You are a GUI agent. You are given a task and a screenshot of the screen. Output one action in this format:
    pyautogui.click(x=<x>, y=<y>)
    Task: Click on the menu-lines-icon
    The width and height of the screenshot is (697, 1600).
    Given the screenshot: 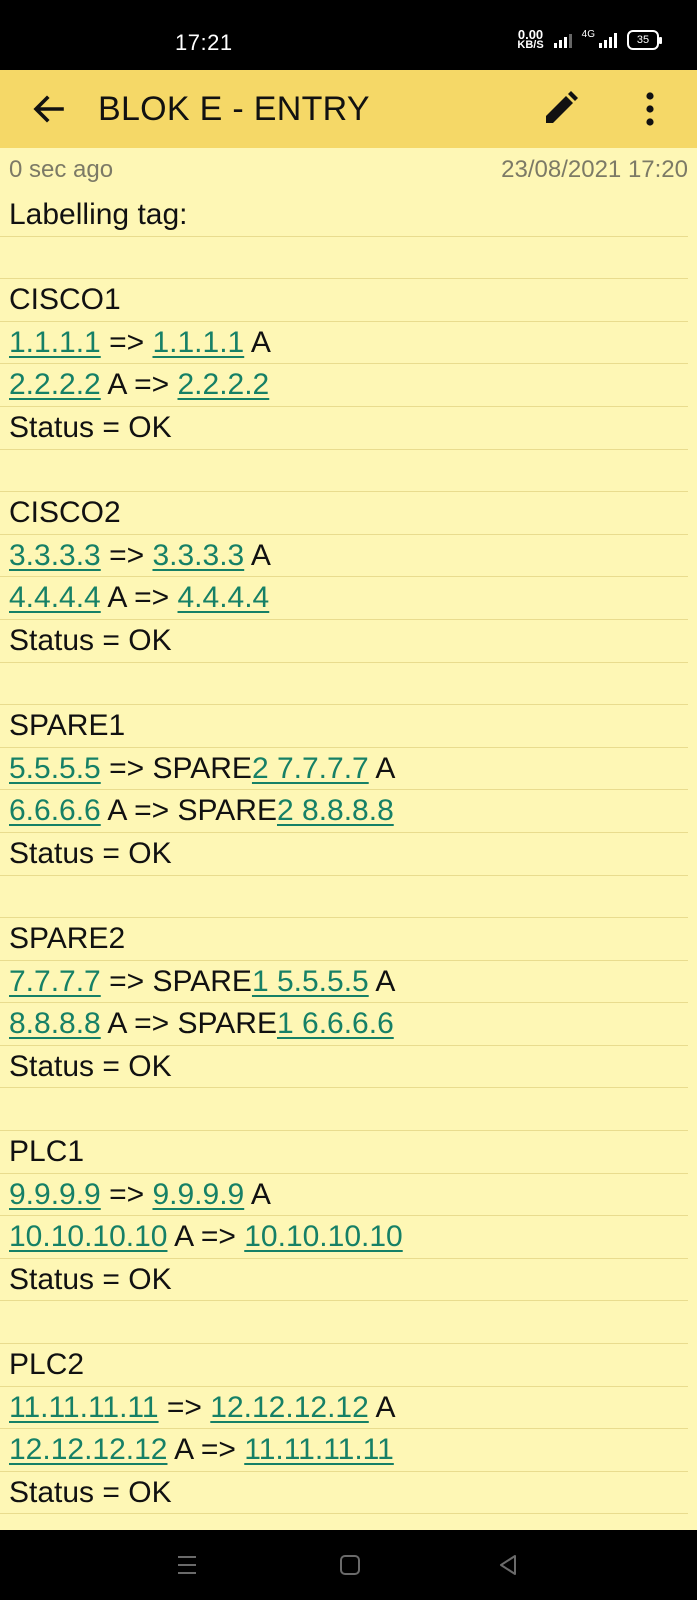 What is the action you would take?
    pyautogui.click(x=187, y=1567)
    